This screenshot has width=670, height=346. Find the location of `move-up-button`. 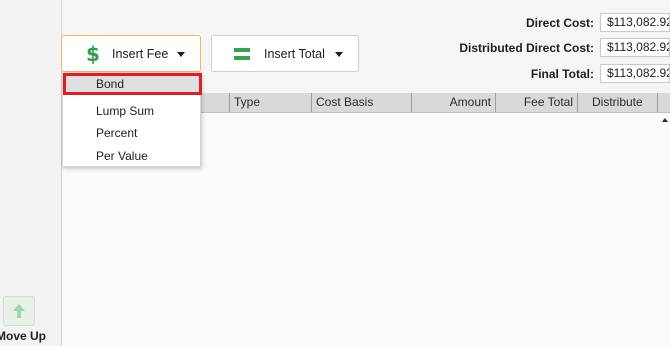

move-up-button is located at coordinates (19, 311).